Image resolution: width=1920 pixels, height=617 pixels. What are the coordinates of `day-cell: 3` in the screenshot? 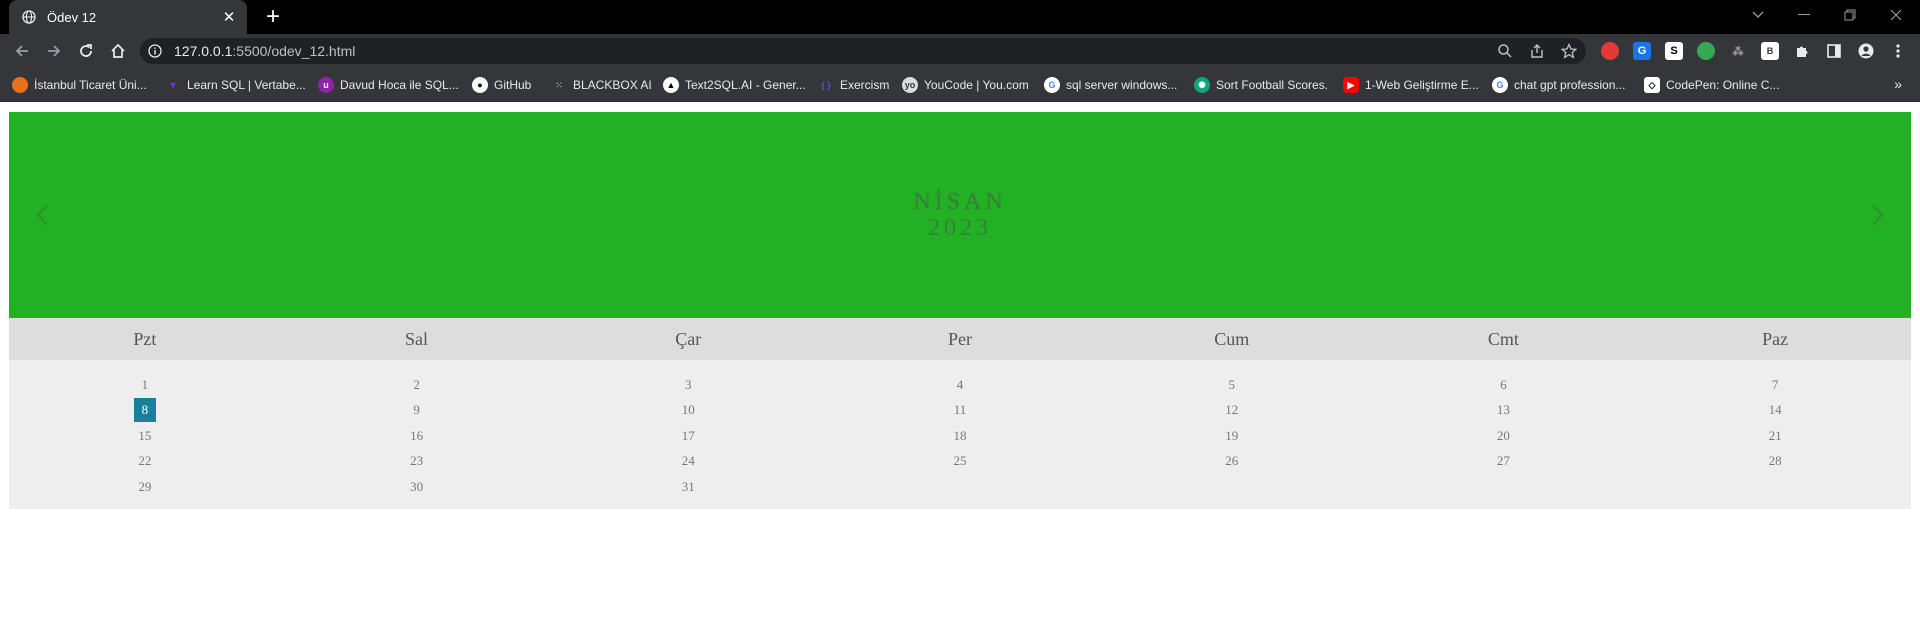 It's located at (688, 385).